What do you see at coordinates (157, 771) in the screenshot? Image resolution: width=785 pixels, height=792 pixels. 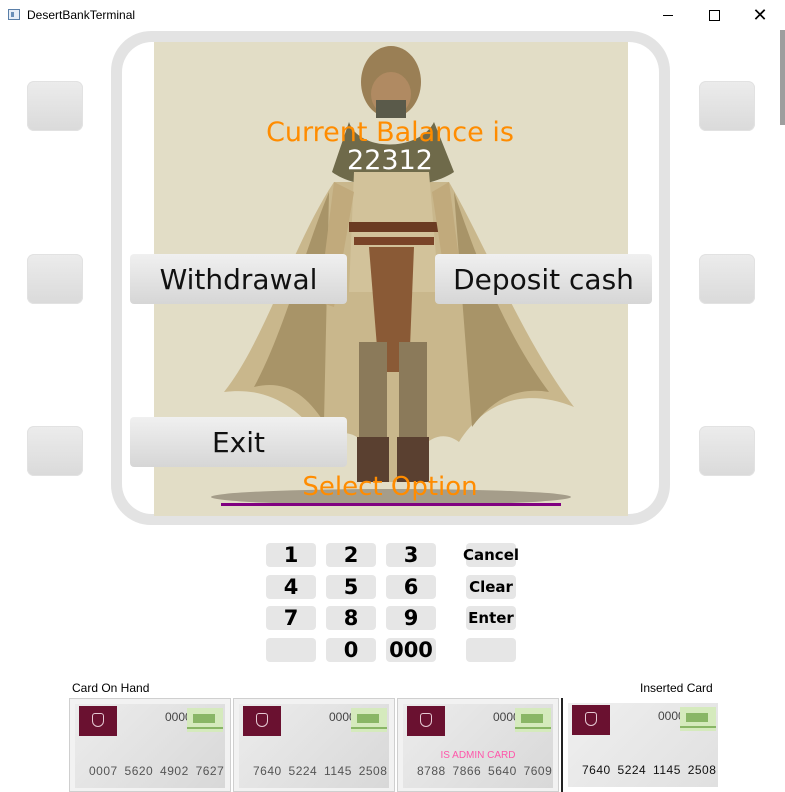 I see `card-number: 0007 5620 4902 7627` at bounding box center [157, 771].